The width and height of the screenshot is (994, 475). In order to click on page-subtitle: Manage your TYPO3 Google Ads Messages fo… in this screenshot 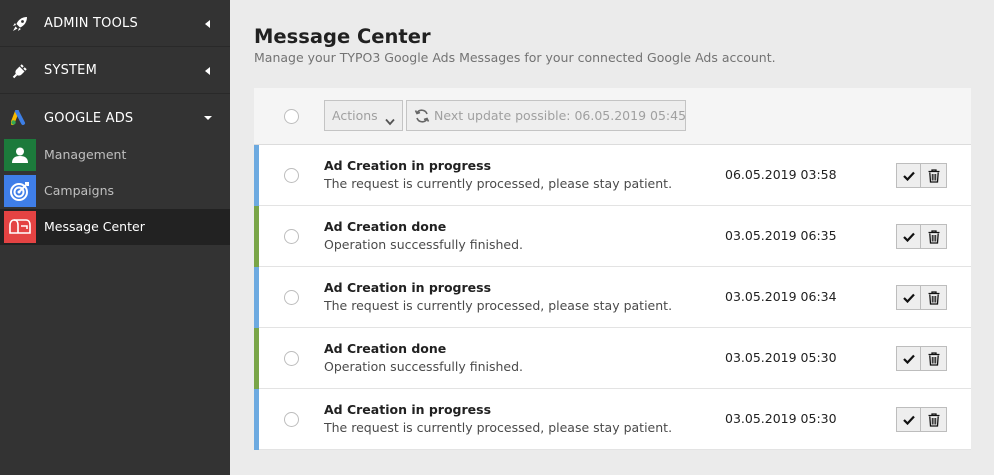, I will do `click(515, 57)`.